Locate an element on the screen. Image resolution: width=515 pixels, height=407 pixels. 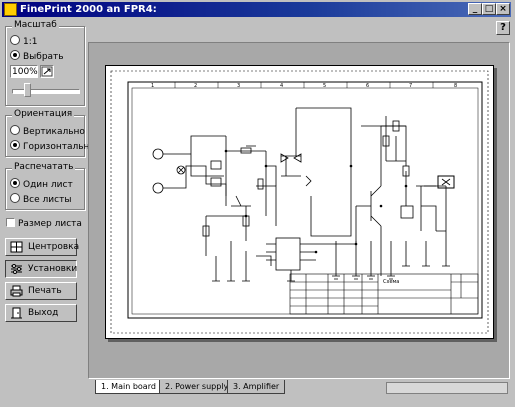
title-block-name: Схема is located at coordinates (391, 282).